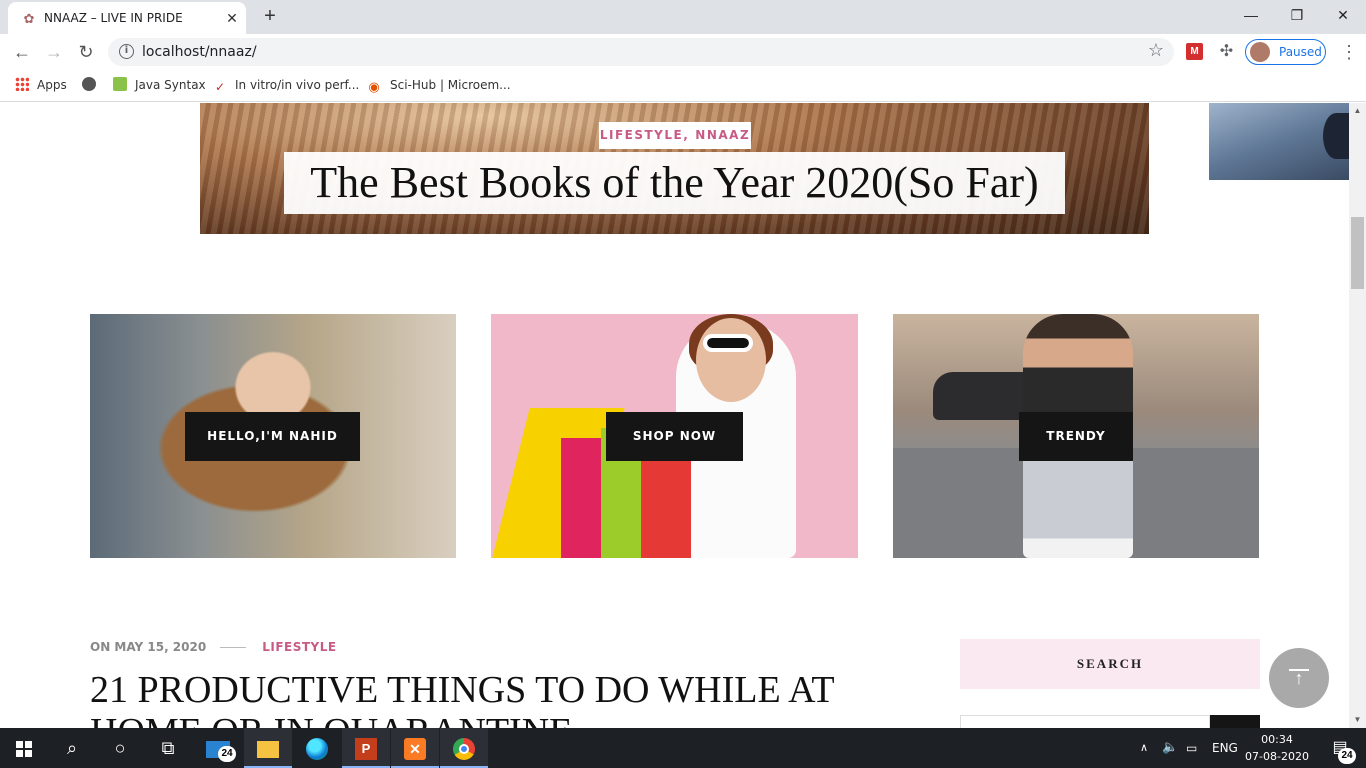 The width and height of the screenshot is (1366, 768). What do you see at coordinates (227, 754) in the screenshot?
I see `mail-badge: 24` at bounding box center [227, 754].